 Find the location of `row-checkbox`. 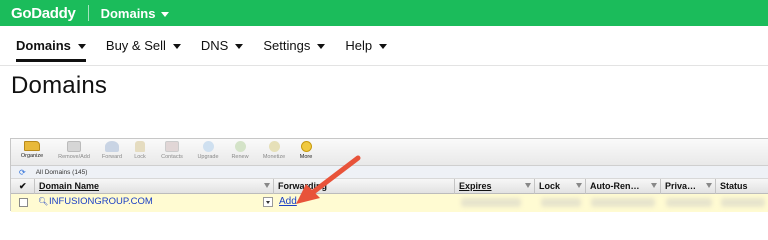

row-checkbox is located at coordinates (23, 202).